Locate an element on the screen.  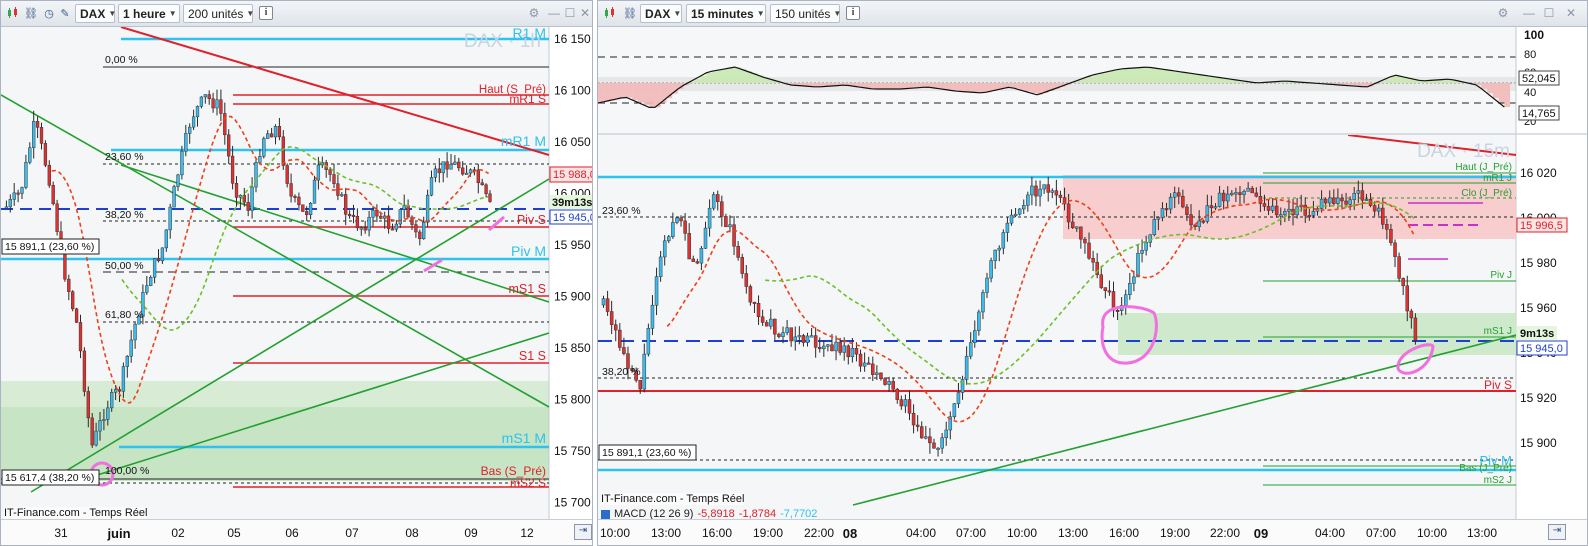
level-label-haut: Haut (J_Pré) is located at coordinates (1483, 167).